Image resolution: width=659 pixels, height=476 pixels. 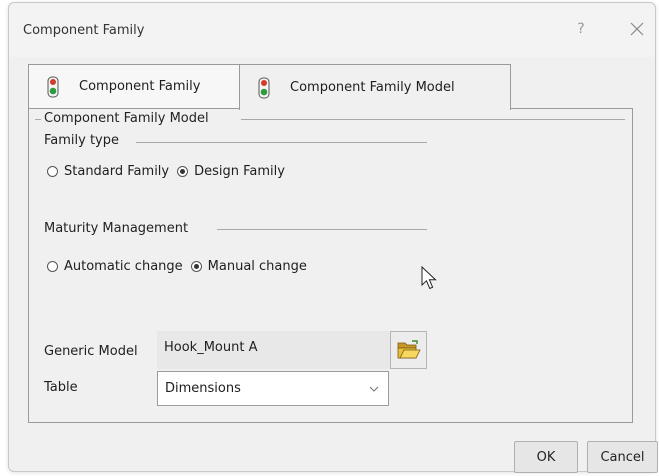 What do you see at coordinates (429, 278) in the screenshot?
I see `mouse-cursor-icon` at bounding box center [429, 278].